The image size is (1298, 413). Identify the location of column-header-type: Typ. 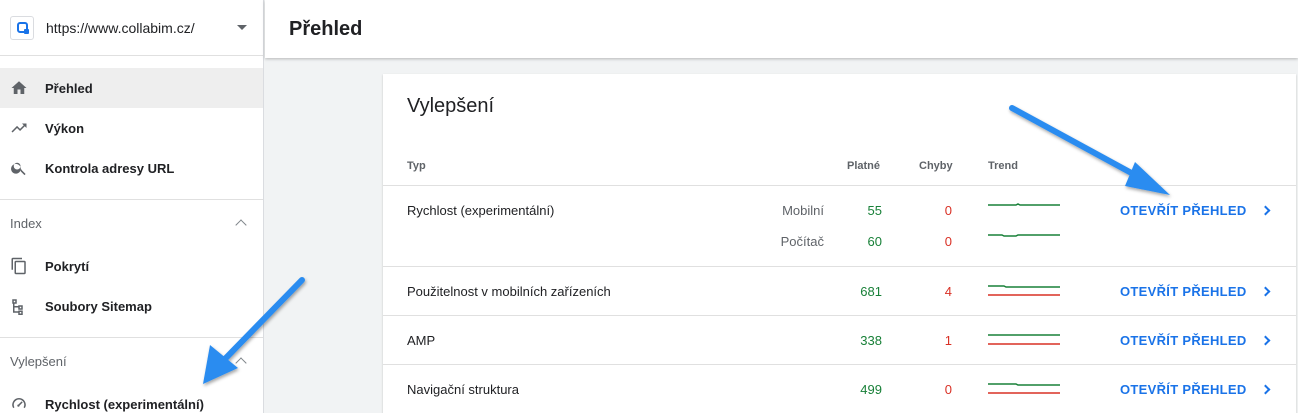
(416, 166).